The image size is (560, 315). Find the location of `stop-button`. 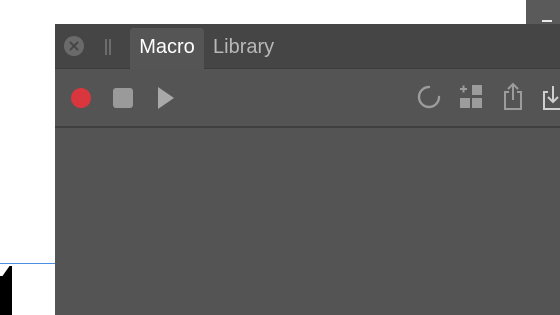

stop-button is located at coordinates (123, 98).